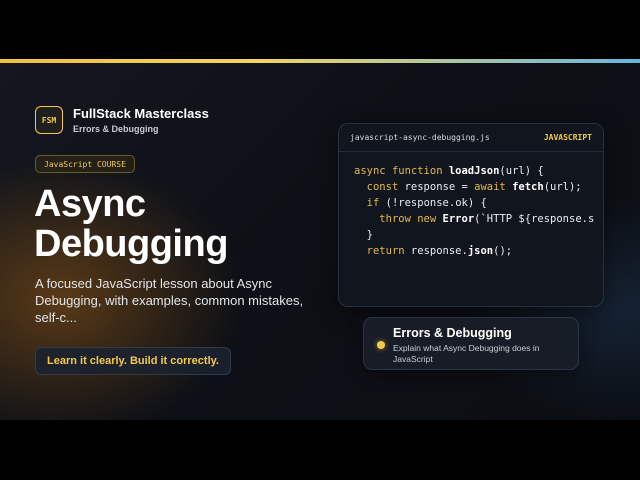 The height and width of the screenshot is (480, 640). What do you see at coordinates (449, 171) in the screenshot?
I see `code-line: async function loadJson(url) {` at bounding box center [449, 171].